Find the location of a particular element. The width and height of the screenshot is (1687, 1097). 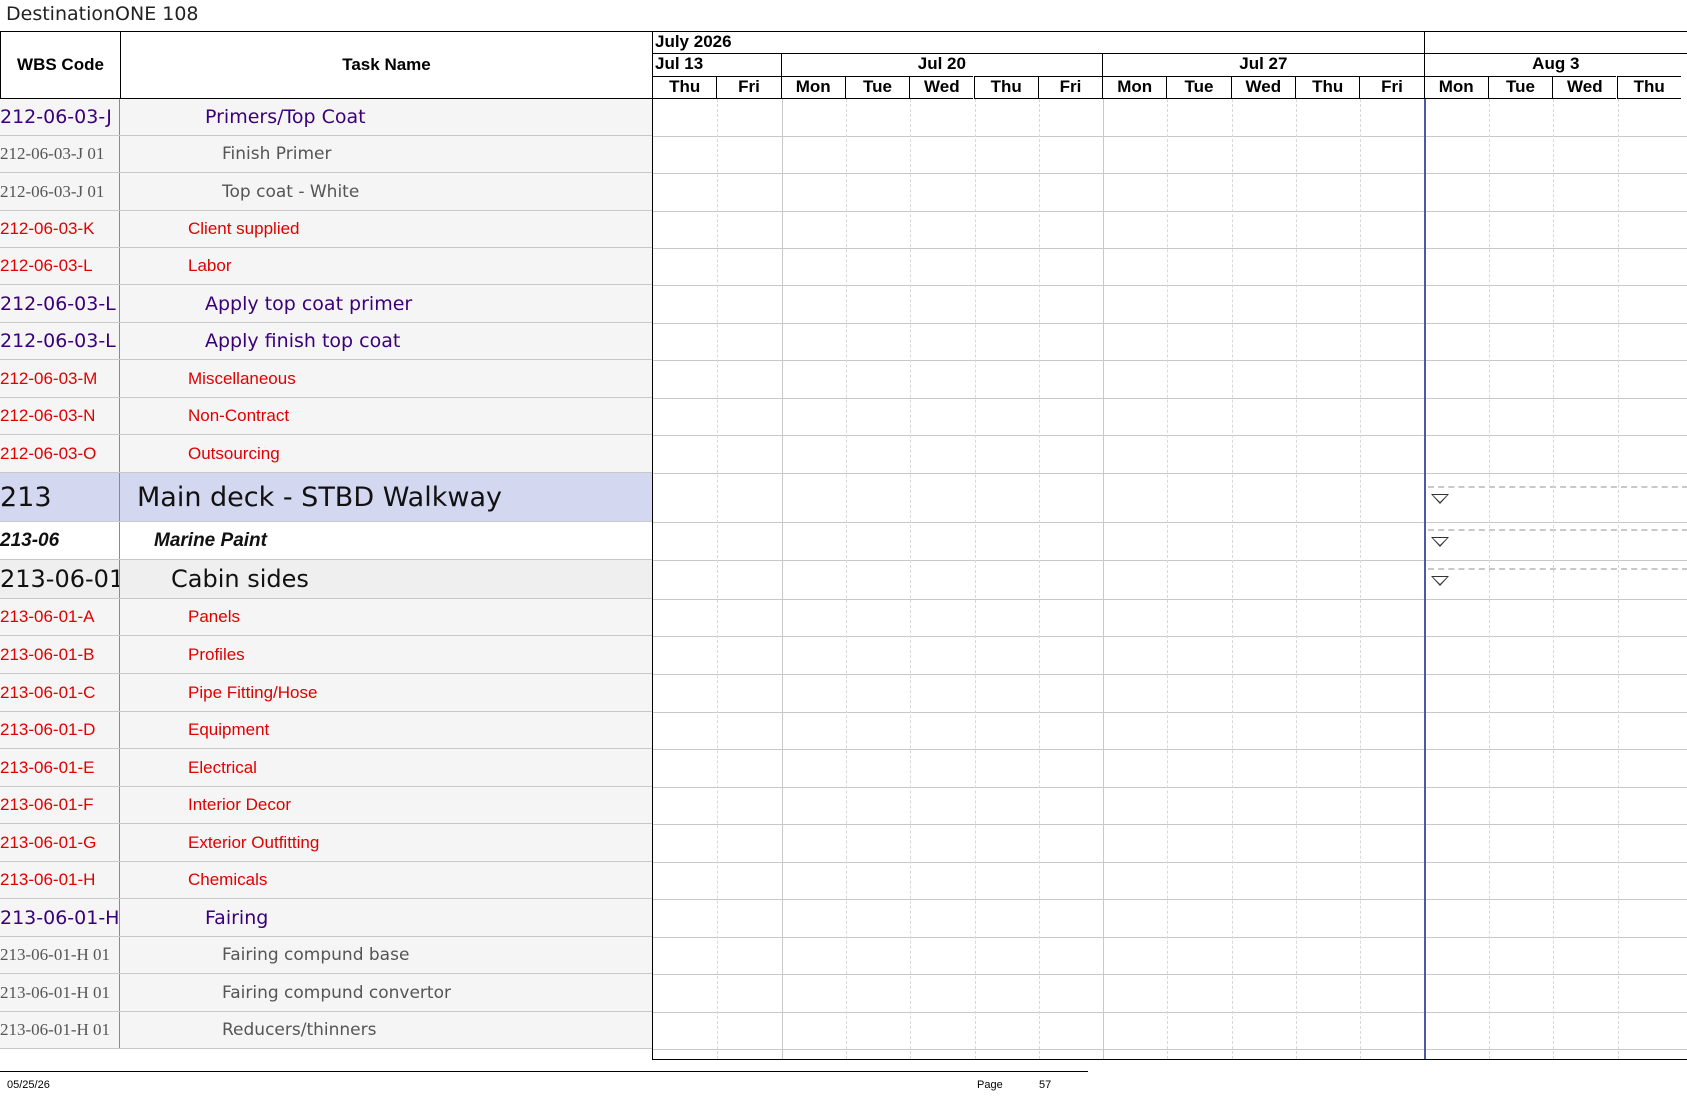

page-title: DestinationONE 108 is located at coordinates (102, 14).